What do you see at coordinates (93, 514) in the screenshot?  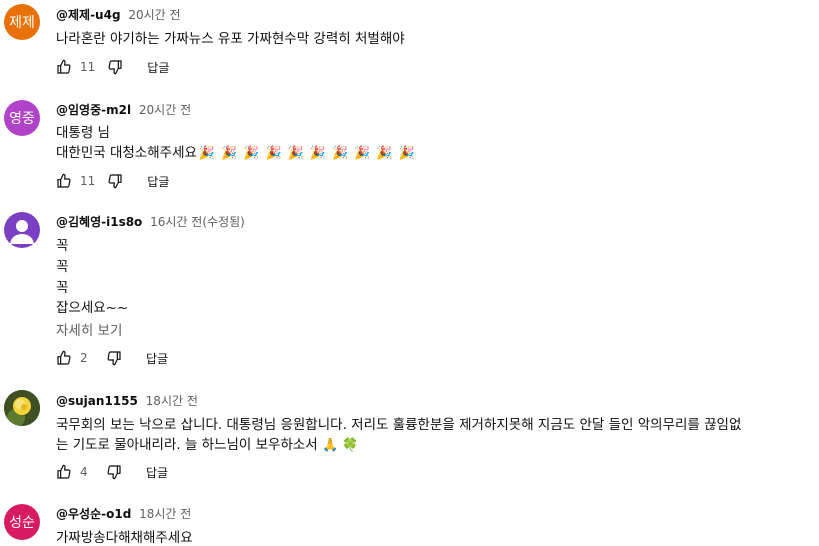 I see `author-name: @우성순-o1d` at bounding box center [93, 514].